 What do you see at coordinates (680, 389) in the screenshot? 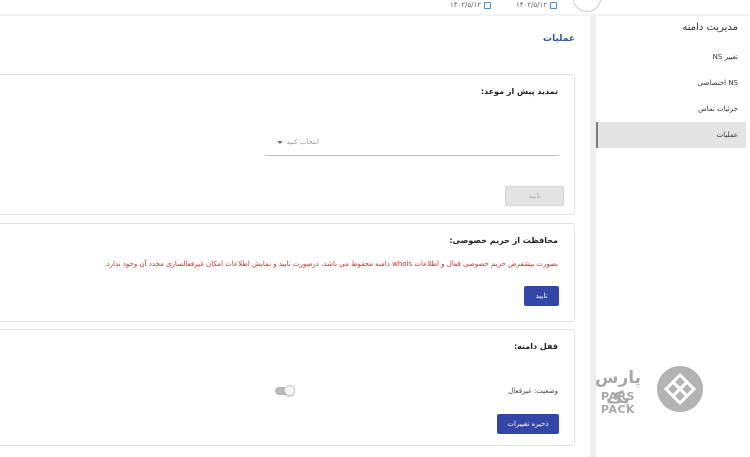
I see `logo-mark-icon` at bounding box center [680, 389].